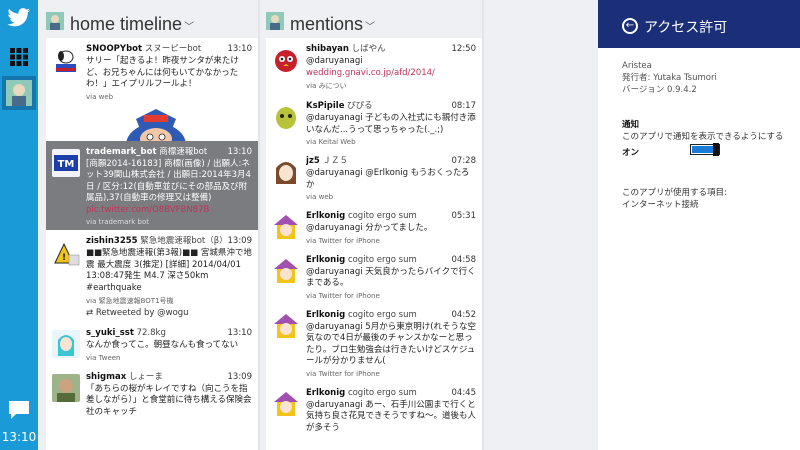 The image size is (800, 450). What do you see at coordinates (630, 26) in the screenshot?
I see `back-arrow-icon: ←` at bounding box center [630, 26].